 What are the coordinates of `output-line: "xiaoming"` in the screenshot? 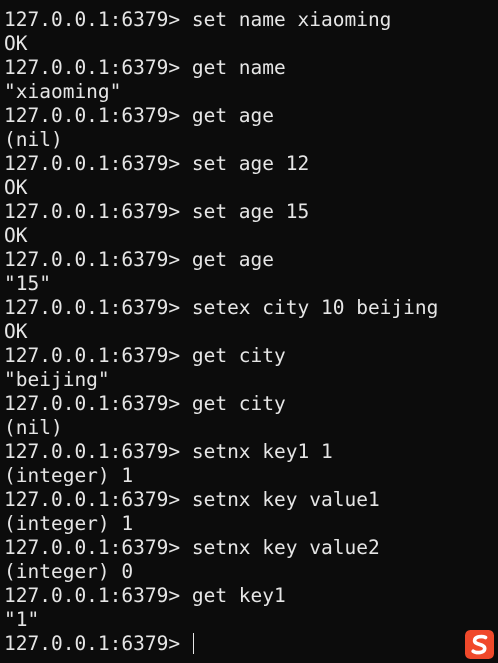 It's located at (251, 92).